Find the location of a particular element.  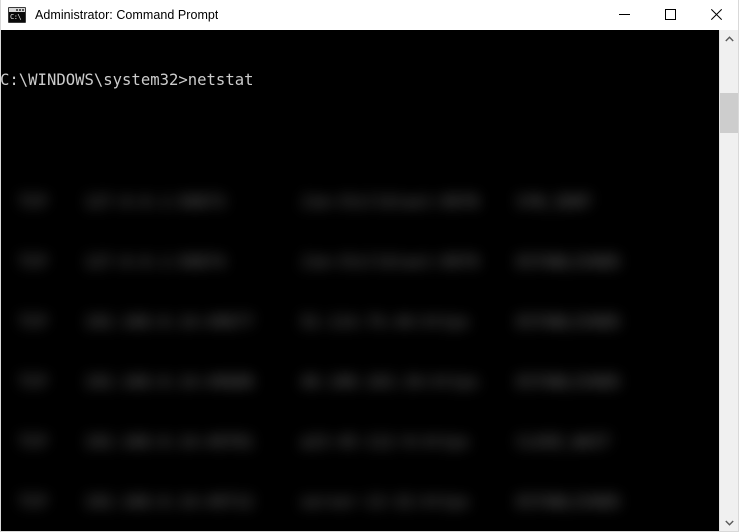

close-icon is located at coordinates (716, 14).